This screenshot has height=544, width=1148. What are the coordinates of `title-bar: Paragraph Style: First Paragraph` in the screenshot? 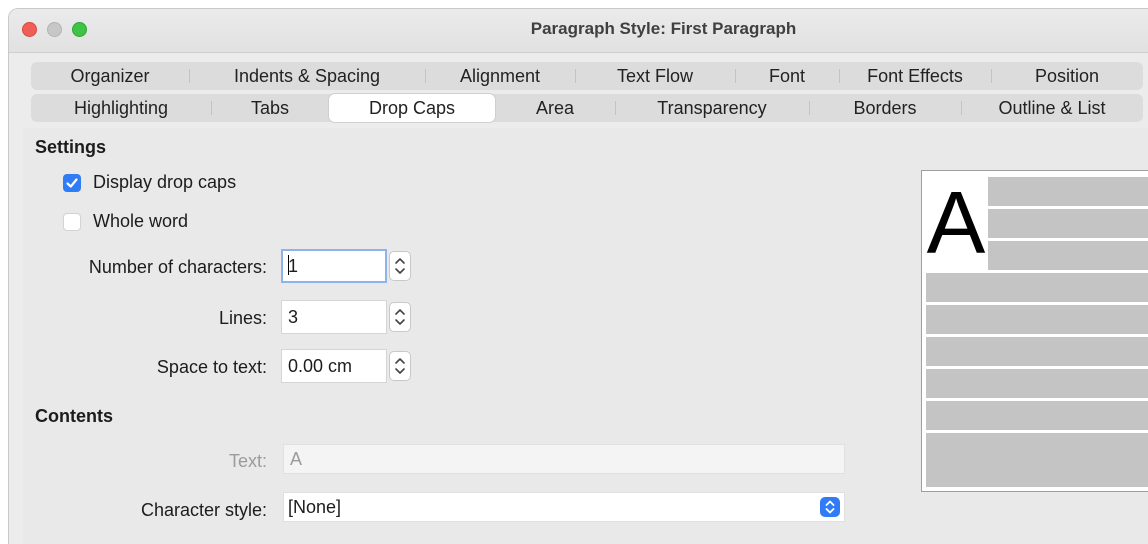 It's located at (578, 31).